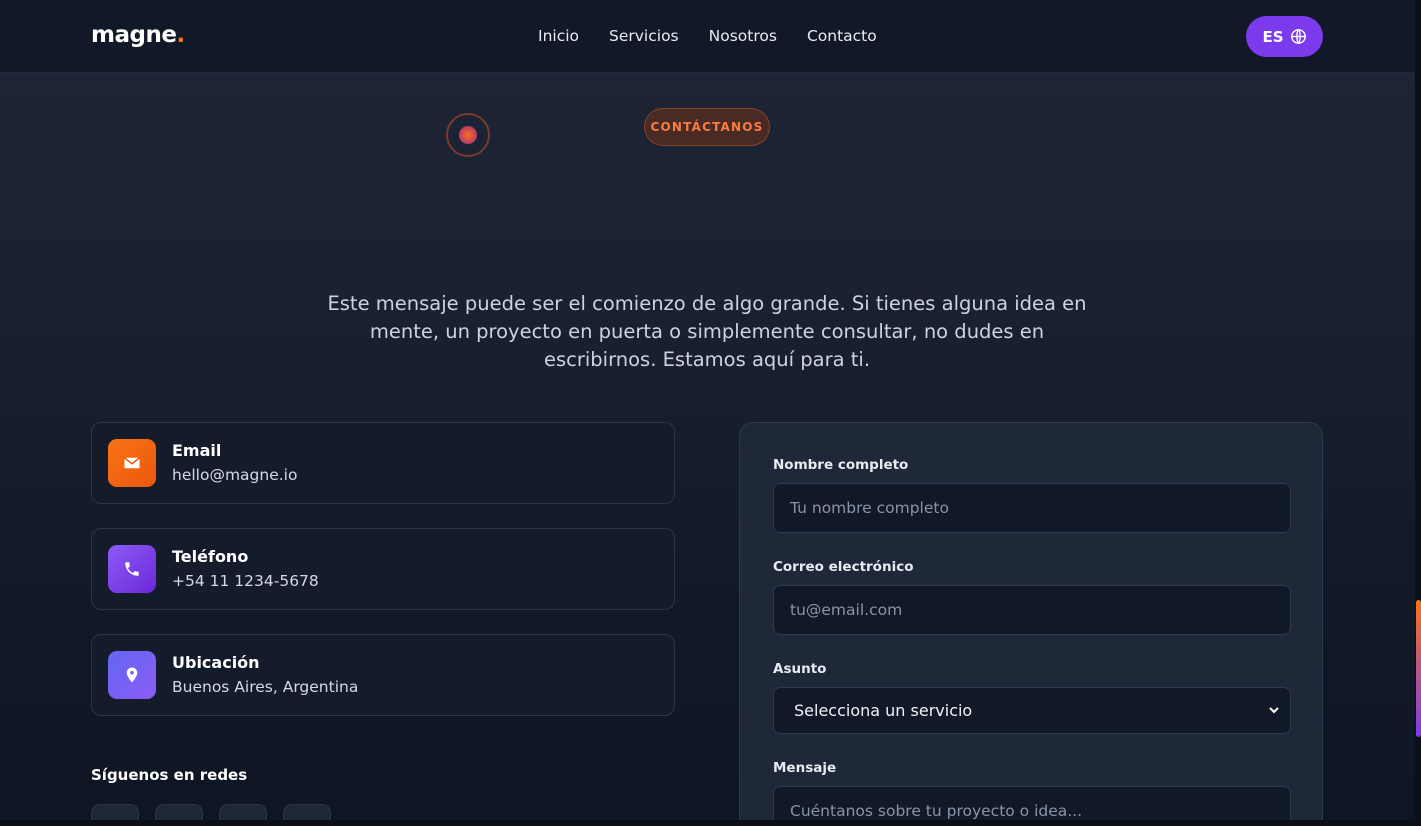 The height and width of the screenshot is (826, 1421). I want to click on name-input, so click(1032, 508).